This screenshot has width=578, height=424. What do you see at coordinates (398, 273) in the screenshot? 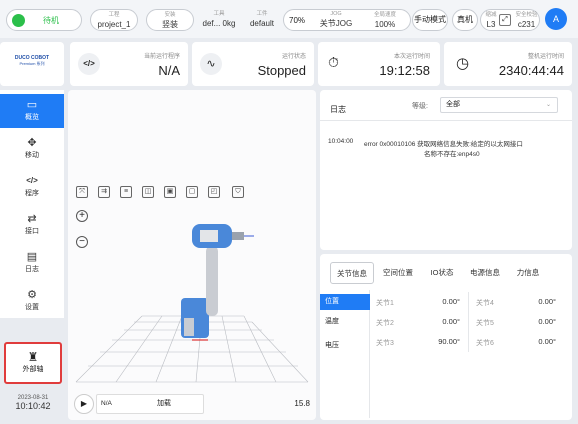
I see `tab-space-position: 空间位置` at bounding box center [398, 273].